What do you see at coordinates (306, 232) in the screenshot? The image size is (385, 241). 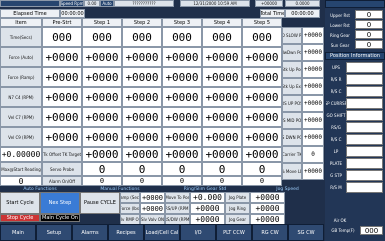 I see `nav-button: SG CW` at bounding box center [306, 232].